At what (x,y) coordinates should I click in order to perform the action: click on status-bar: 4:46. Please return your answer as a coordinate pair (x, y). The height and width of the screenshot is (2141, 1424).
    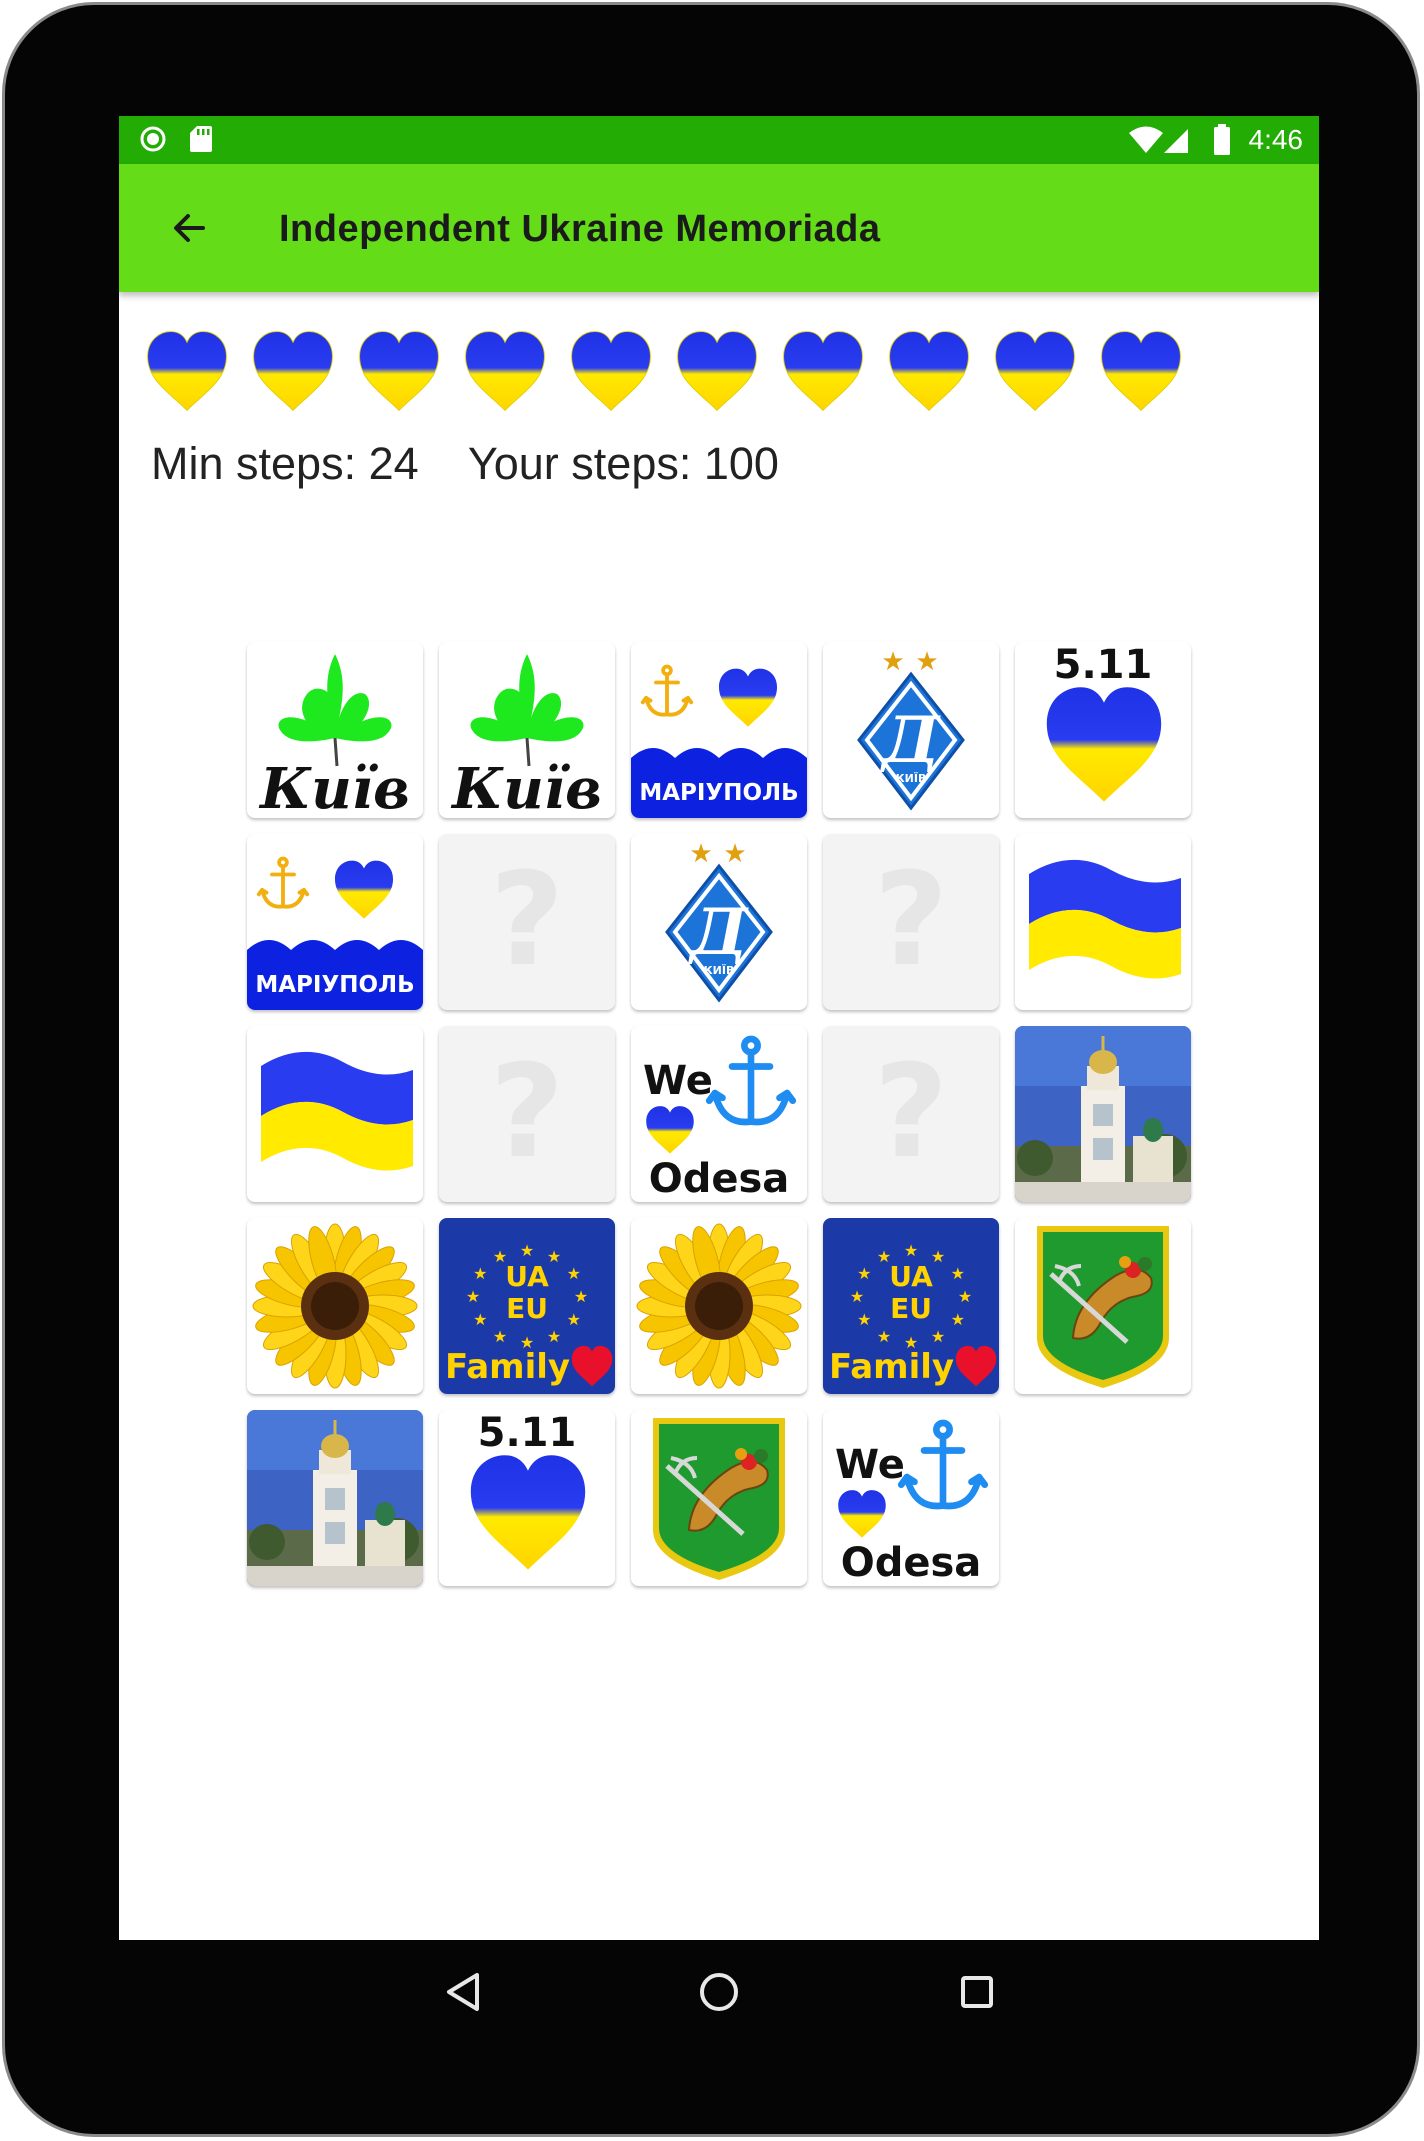
    Looking at the image, I should click on (719, 140).